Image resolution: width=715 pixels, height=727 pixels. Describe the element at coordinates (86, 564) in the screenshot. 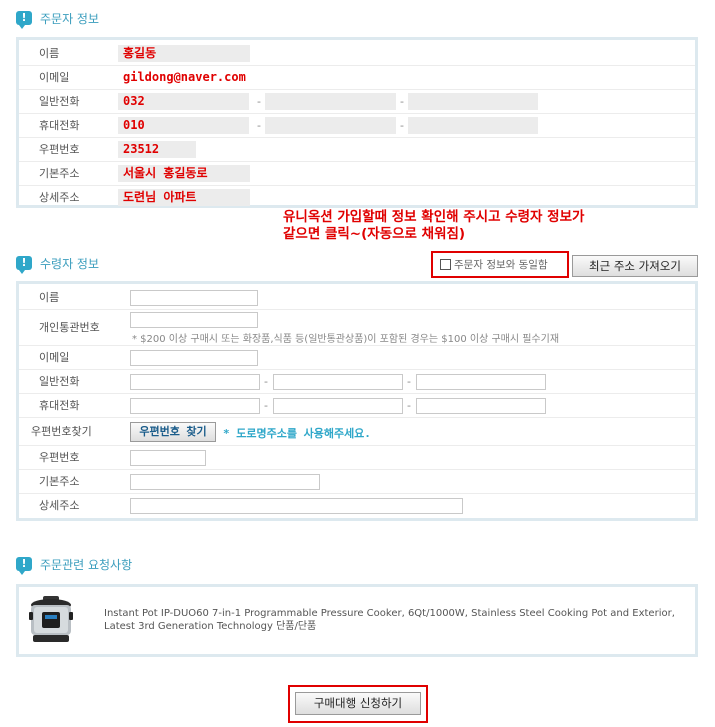

I see `requests-section-title: 주문관련 요청사항` at that location.